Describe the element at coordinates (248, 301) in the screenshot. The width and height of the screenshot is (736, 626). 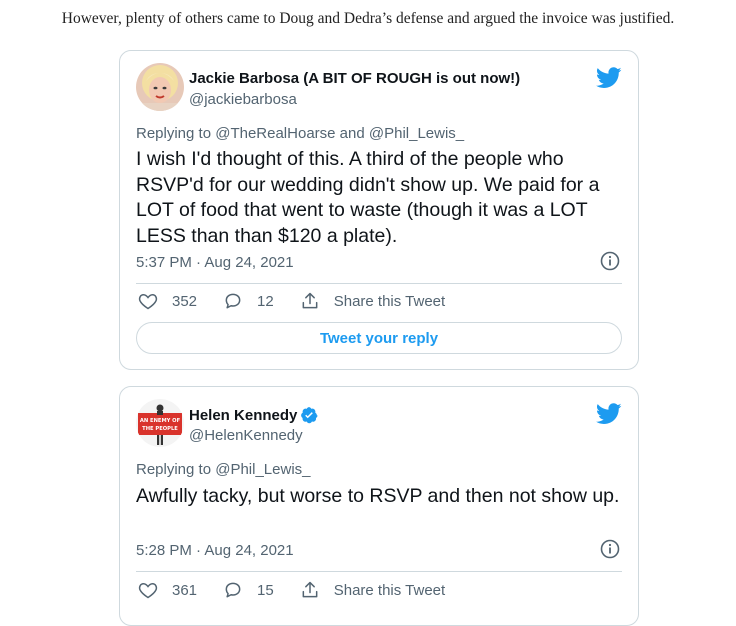
I see `reply-button: 12` at that location.